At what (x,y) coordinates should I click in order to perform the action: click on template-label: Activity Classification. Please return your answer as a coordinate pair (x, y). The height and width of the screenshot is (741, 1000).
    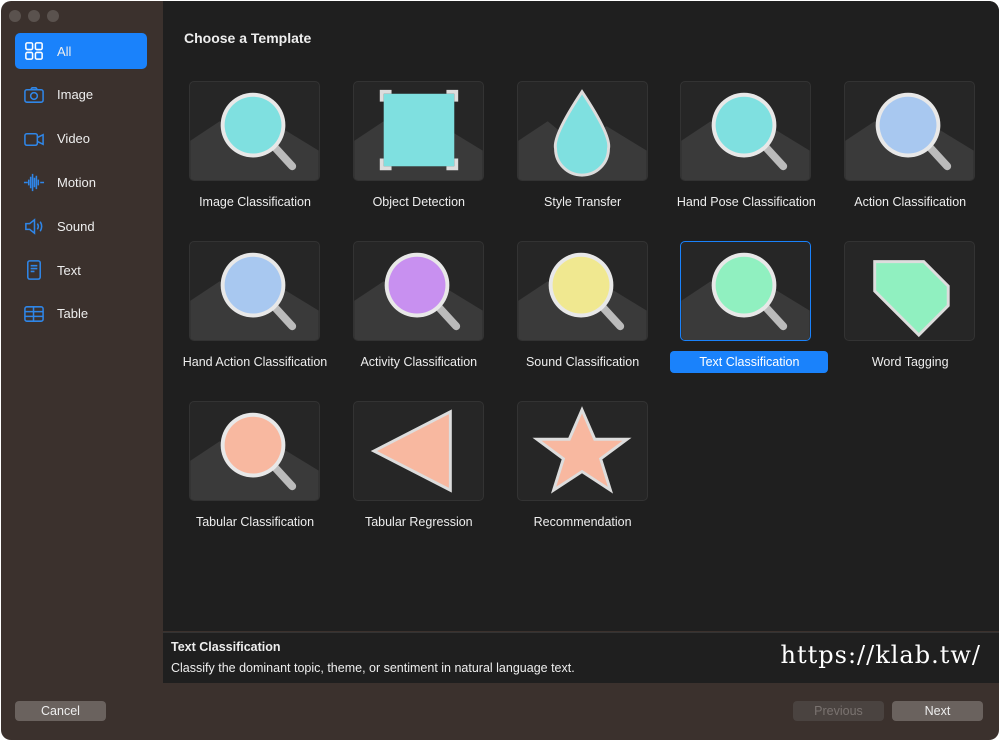
    Looking at the image, I should click on (419, 362).